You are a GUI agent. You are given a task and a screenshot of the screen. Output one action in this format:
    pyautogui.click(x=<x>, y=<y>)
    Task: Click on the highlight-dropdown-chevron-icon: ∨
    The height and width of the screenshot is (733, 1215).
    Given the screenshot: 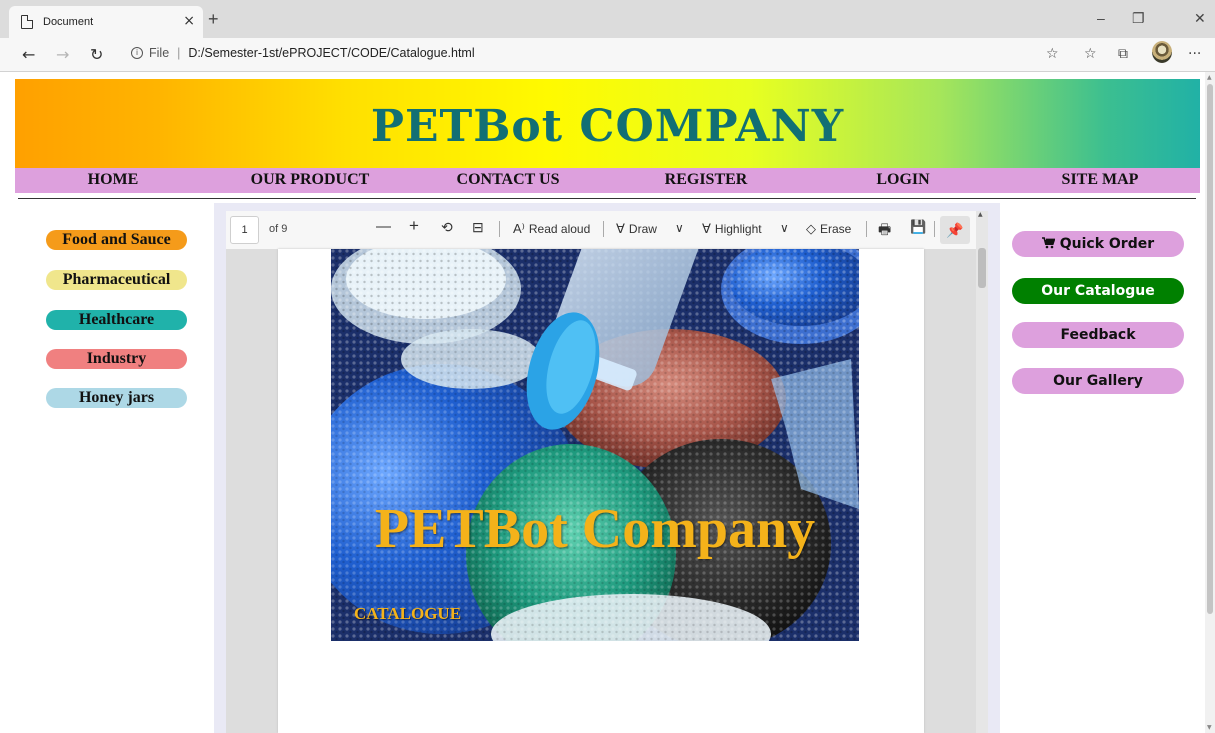 What is the action you would take?
    pyautogui.click(x=784, y=228)
    